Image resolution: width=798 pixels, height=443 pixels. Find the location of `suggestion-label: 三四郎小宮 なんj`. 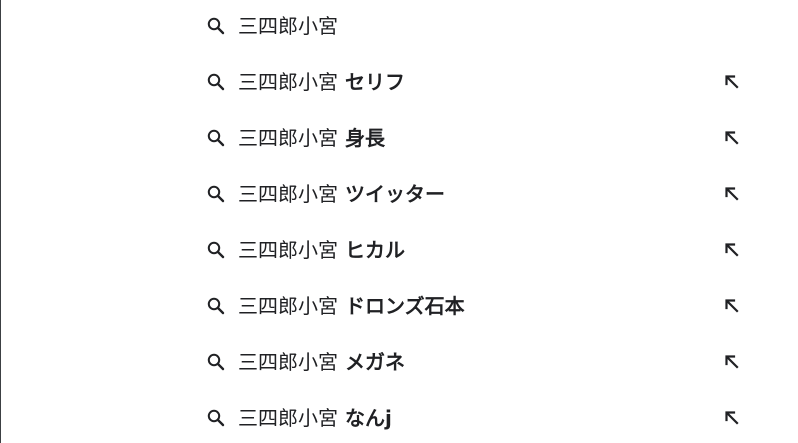

suggestion-label: 三四郎小宮 なんj is located at coordinates (480, 418).